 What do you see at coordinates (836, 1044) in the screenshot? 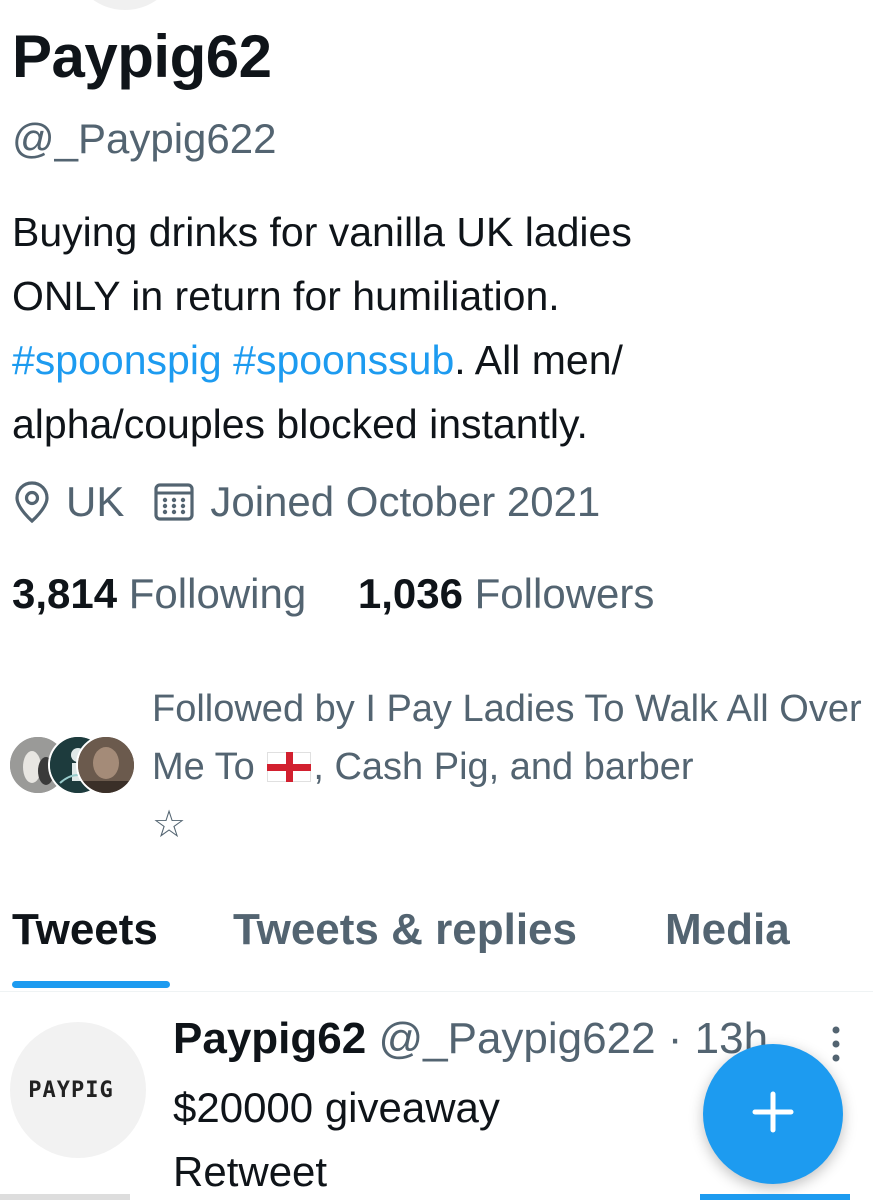
I see `more-vertical-icon` at bounding box center [836, 1044].